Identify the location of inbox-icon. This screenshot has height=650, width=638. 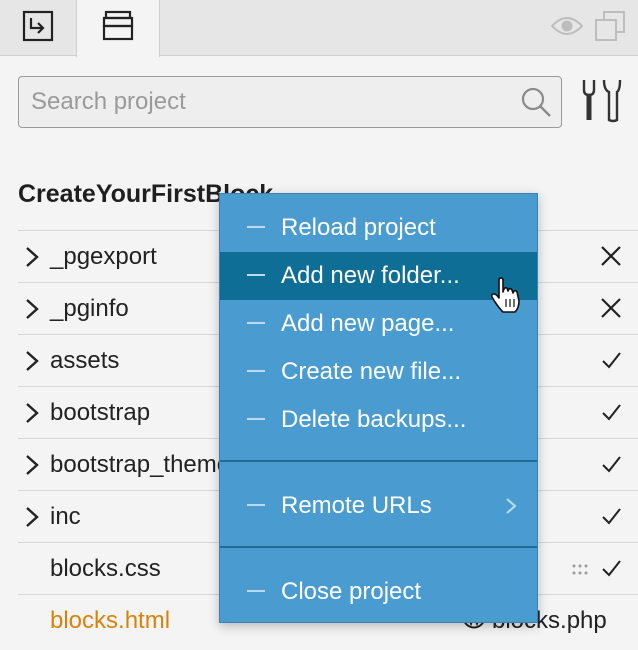
(118, 28).